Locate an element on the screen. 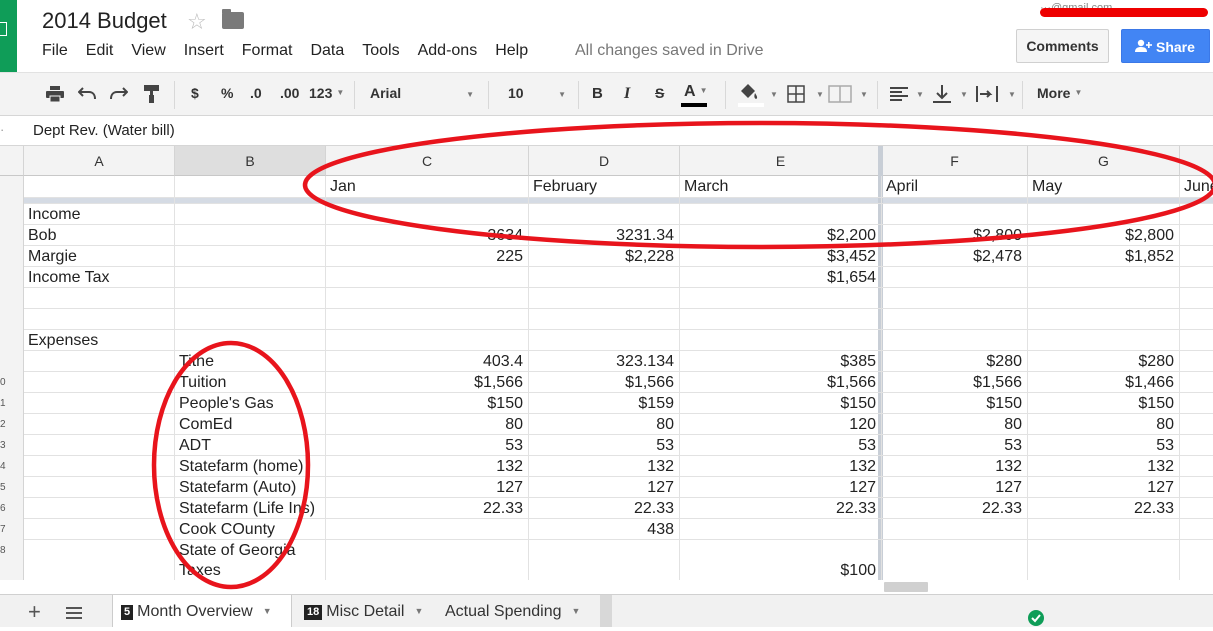  month-header-3: April is located at coordinates (902, 187).